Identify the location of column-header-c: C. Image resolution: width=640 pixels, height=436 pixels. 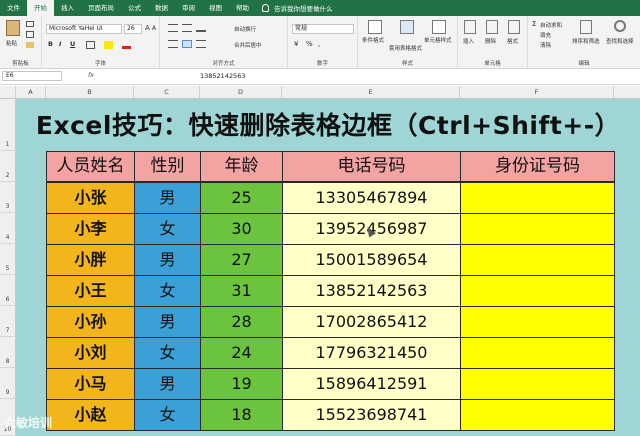
(167, 92).